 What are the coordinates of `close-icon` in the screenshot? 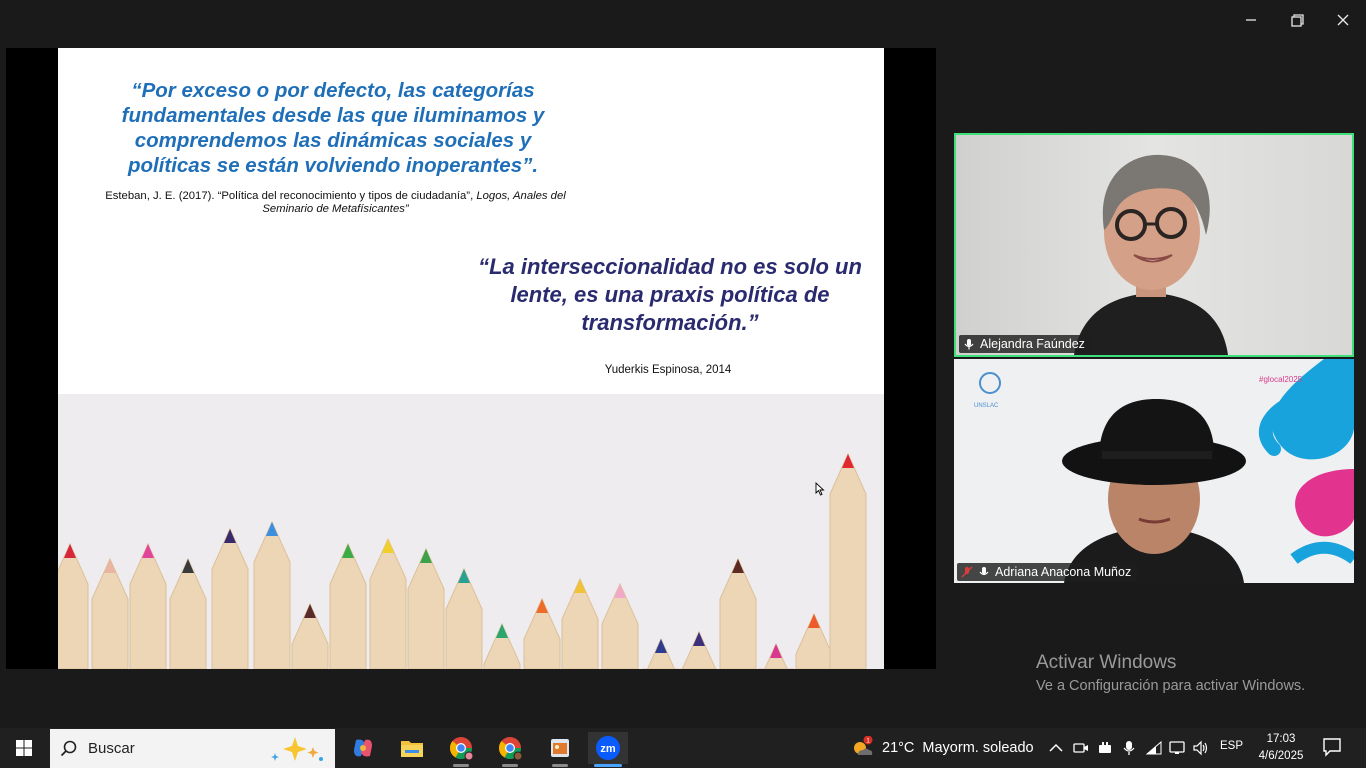 It's located at (1343, 20).